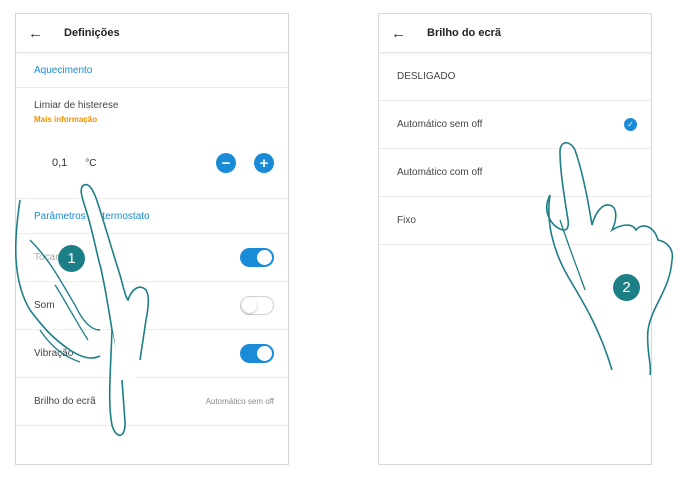 This screenshot has width=680, height=493. Describe the element at coordinates (152, 306) in the screenshot. I see `sound-row: Som` at that location.